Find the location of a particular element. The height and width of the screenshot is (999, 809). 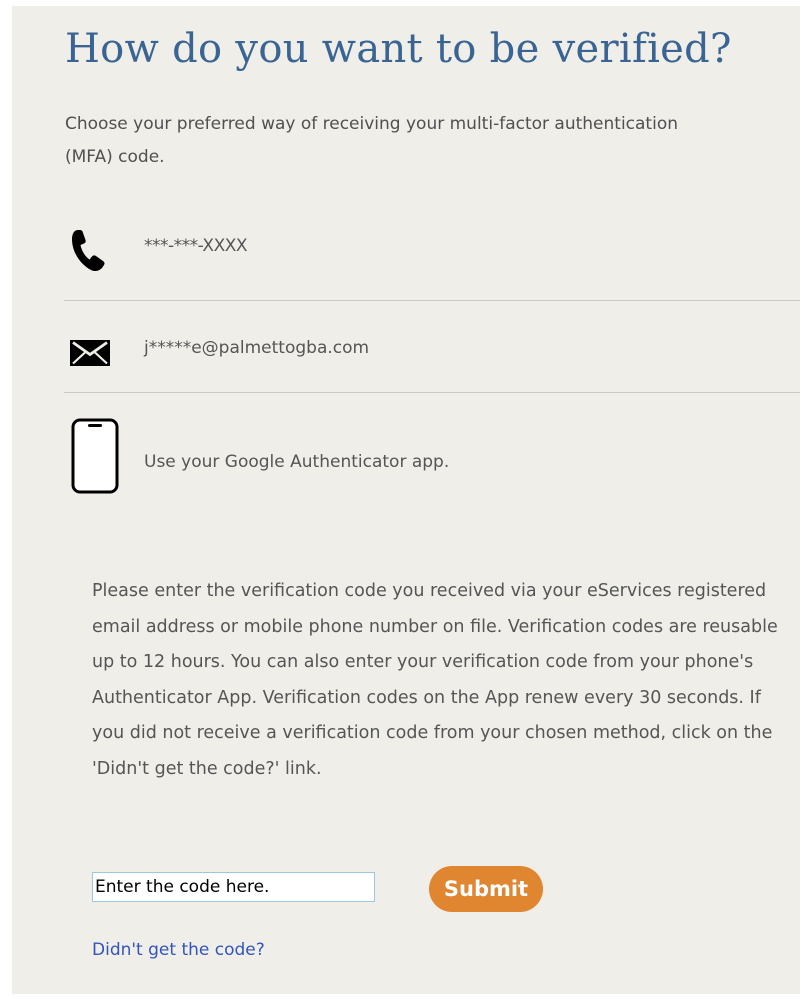

method-email-option: j*****e@palmettogba.com is located at coordinates (432, 354).